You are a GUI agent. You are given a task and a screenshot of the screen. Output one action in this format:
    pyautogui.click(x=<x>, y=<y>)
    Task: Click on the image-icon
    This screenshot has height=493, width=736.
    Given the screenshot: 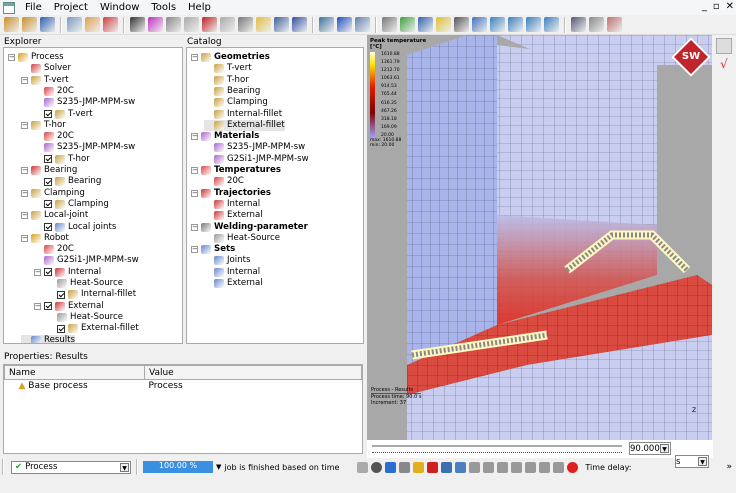 What is the action you would take?
    pyautogui.click(x=74, y=24)
    